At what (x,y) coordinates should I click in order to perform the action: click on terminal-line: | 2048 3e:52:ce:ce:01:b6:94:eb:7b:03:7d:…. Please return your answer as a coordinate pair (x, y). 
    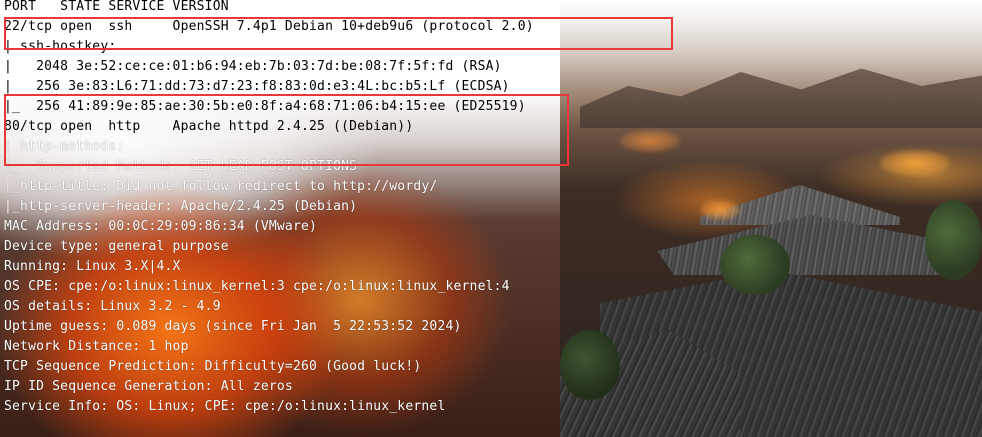
    Looking at the image, I should click on (253, 66).